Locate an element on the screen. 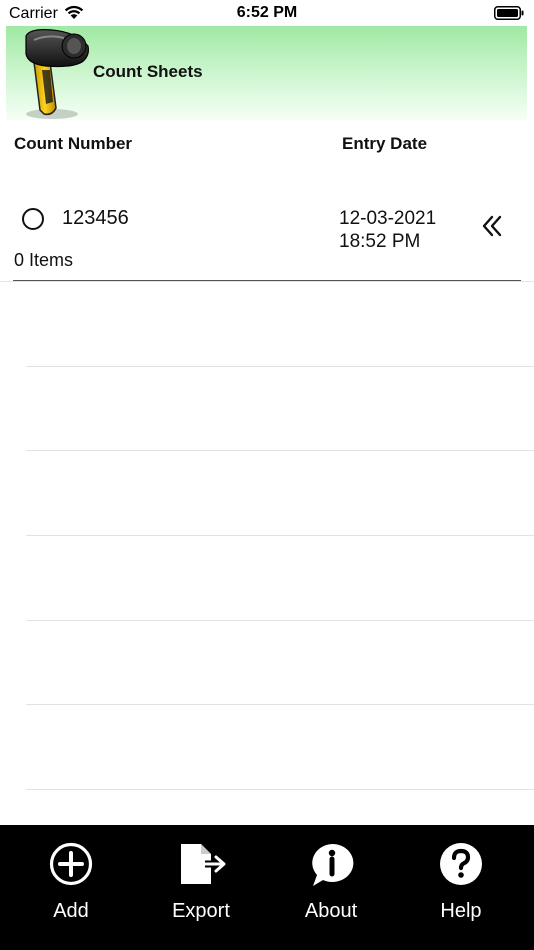  select-radio is located at coordinates (33, 219).